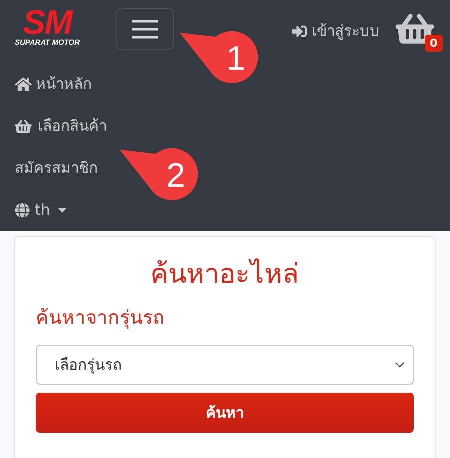  I want to click on home-icon, so click(23, 84).